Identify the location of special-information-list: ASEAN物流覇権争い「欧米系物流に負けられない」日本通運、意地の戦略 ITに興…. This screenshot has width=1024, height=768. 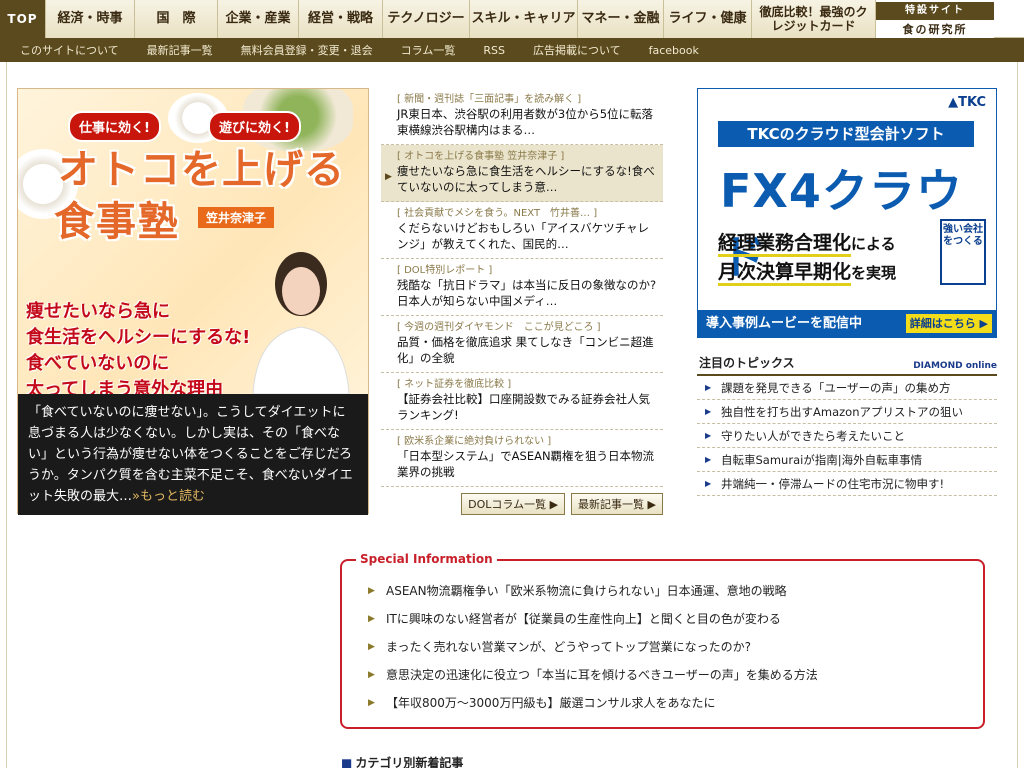
(662, 647).